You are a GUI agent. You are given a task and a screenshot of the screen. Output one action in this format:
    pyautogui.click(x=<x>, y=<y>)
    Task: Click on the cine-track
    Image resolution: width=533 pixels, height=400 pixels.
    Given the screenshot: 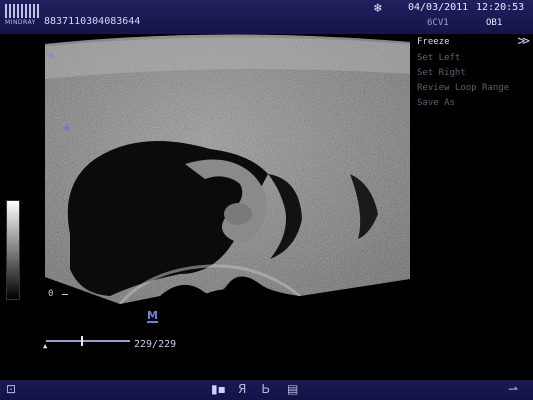 What is the action you would take?
    pyautogui.click(x=88, y=341)
    